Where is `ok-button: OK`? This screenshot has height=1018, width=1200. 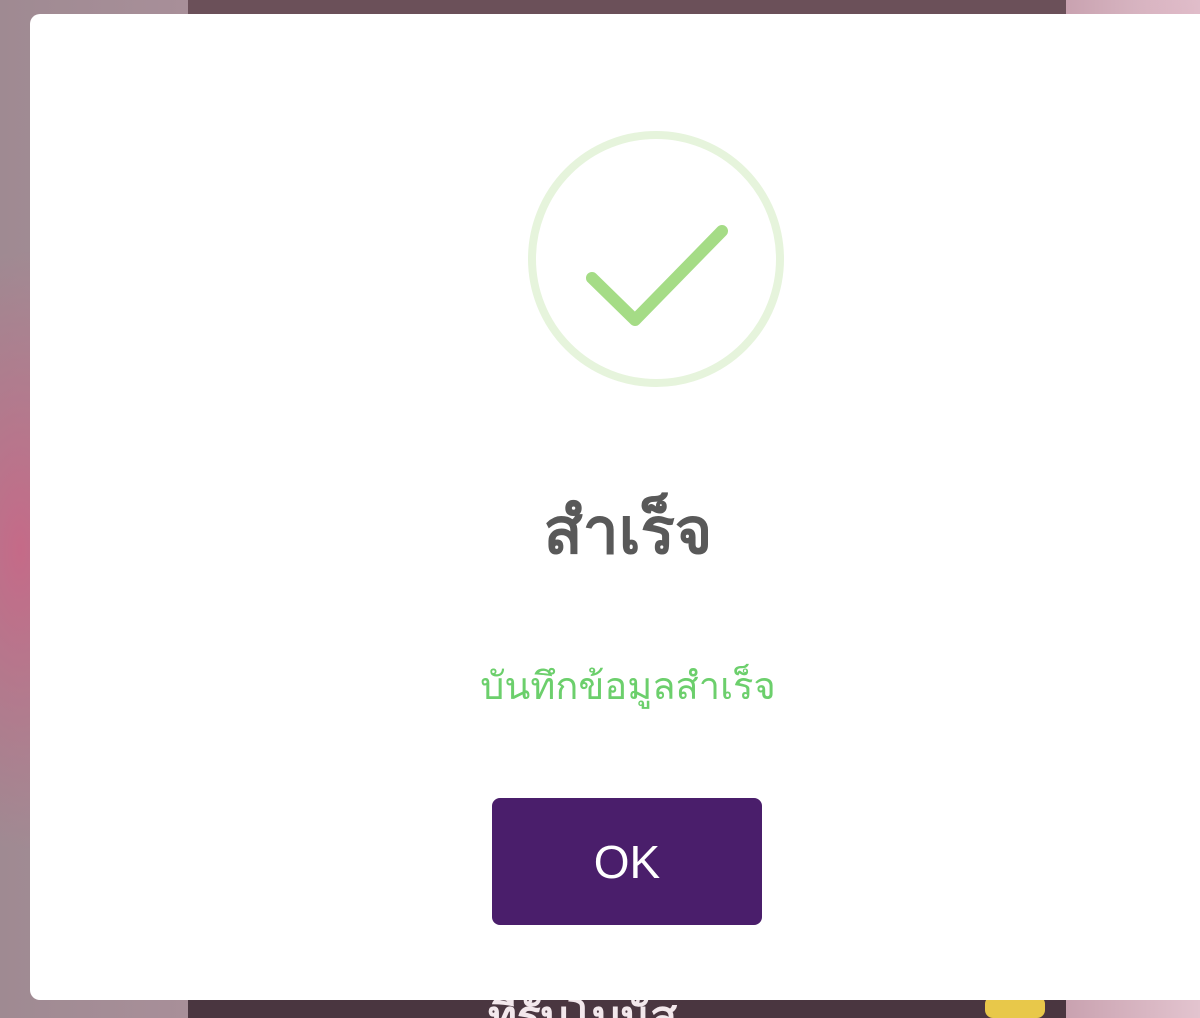 ok-button: OK is located at coordinates (627, 861).